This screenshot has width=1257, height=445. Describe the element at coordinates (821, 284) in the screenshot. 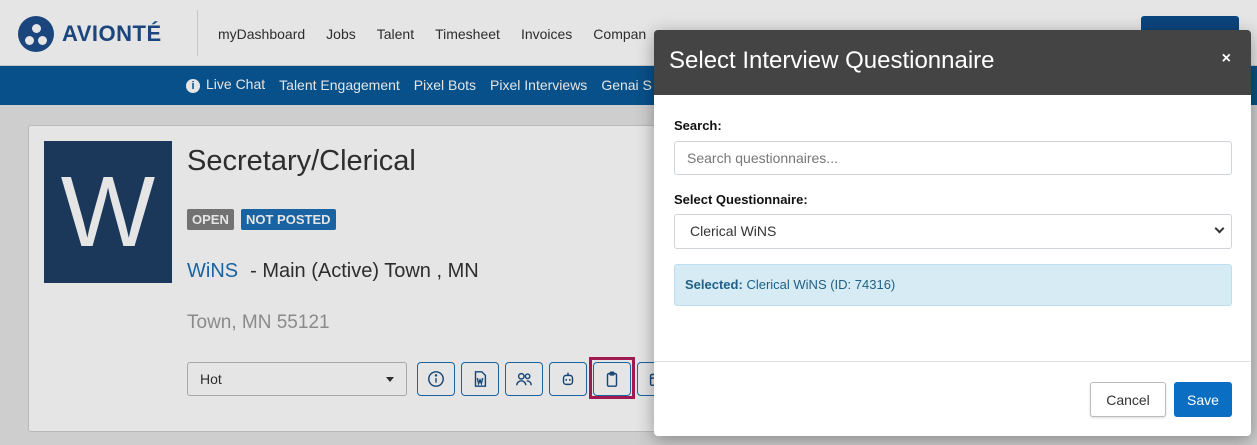

I see `alert-text: Clerical WiNS (ID: 74316)` at that location.